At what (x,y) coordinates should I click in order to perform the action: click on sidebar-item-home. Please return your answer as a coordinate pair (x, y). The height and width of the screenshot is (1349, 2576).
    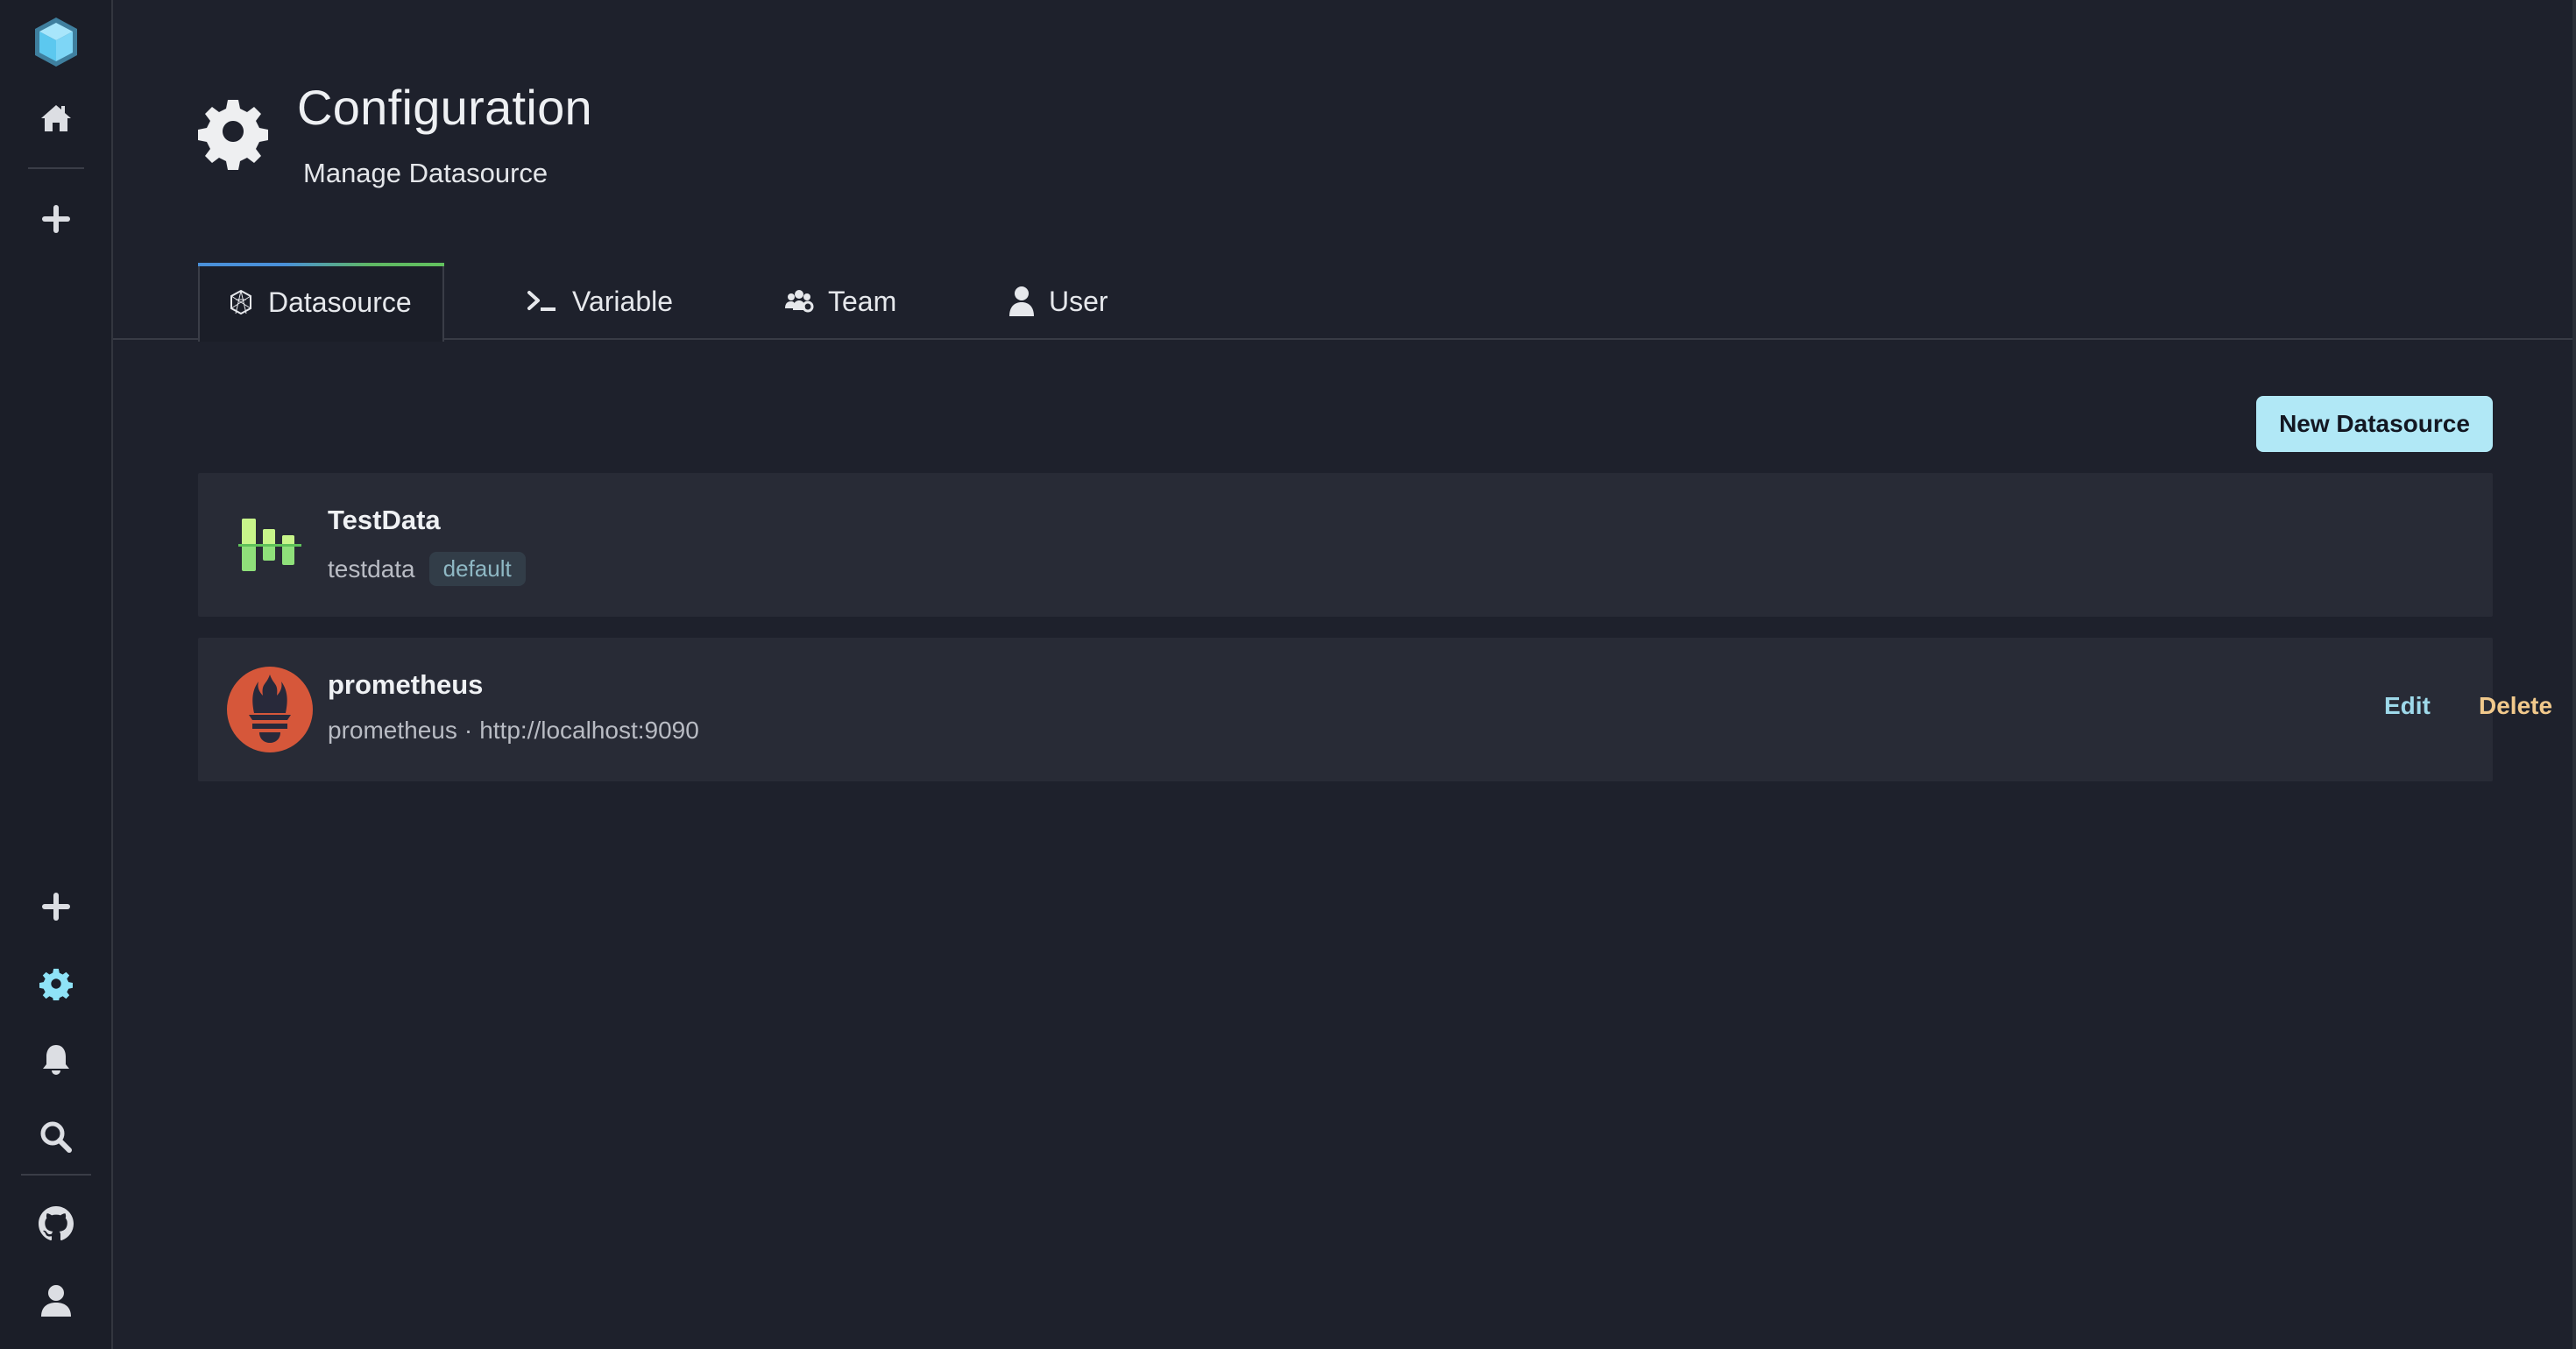
    Looking at the image, I should click on (55, 118).